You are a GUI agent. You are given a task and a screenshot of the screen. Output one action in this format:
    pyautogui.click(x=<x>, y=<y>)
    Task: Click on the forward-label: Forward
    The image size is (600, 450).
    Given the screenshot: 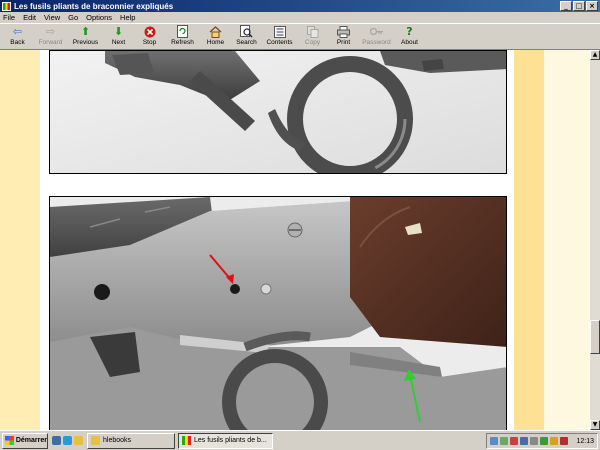 What is the action you would take?
    pyautogui.click(x=50, y=42)
    